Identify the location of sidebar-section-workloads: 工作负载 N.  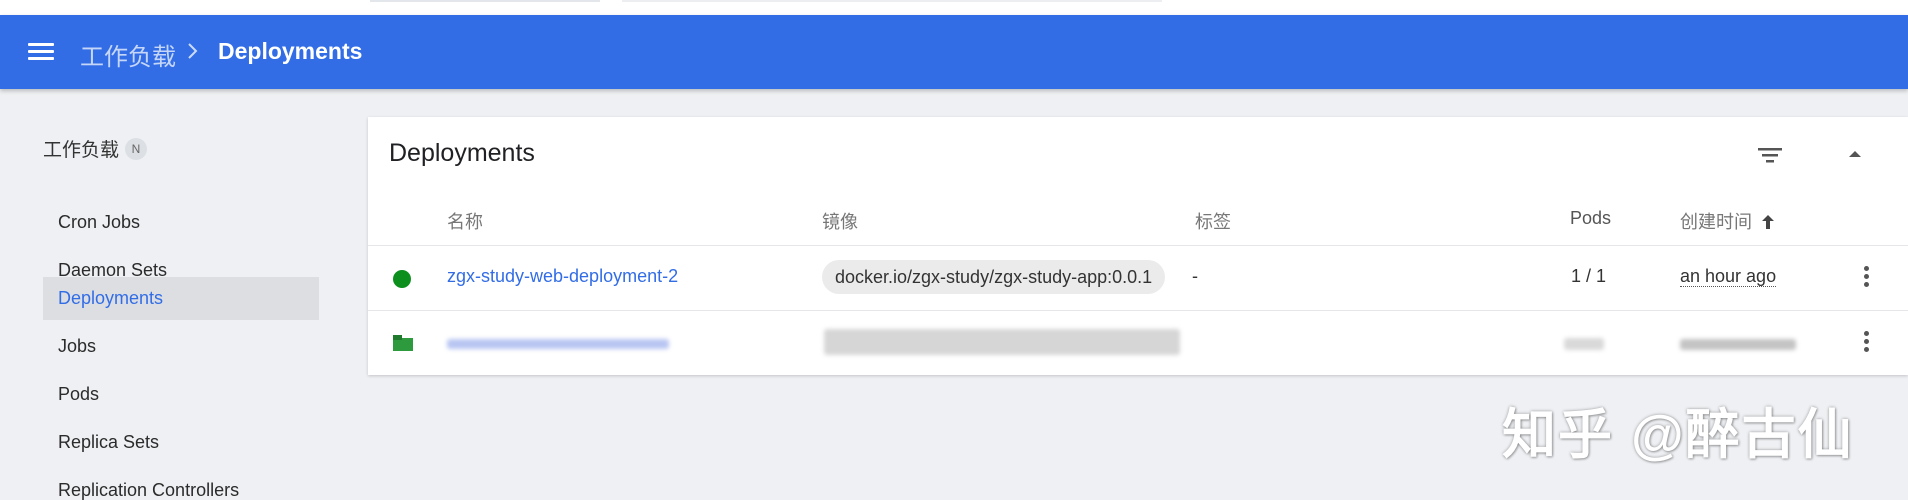
(95, 148).